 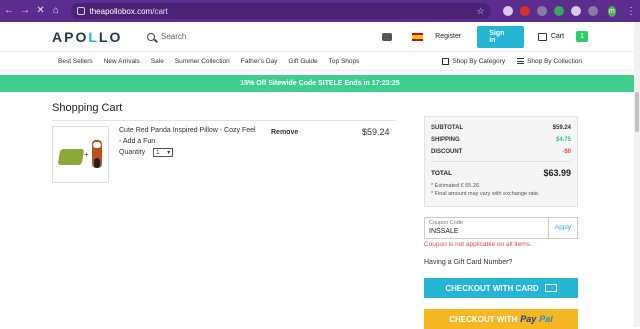 I want to click on product-image-box: +, so click(x=80, y=154).